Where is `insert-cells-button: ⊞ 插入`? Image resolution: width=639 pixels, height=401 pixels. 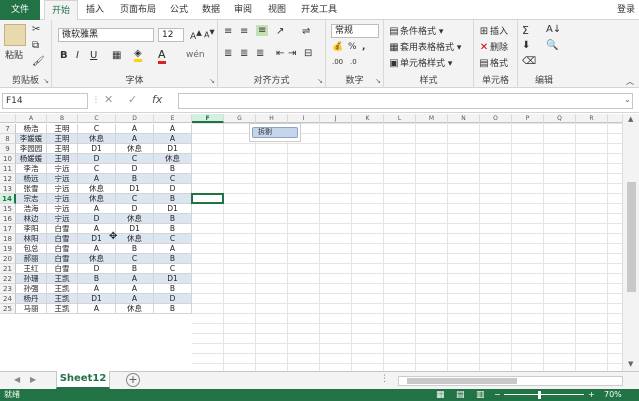
insert-cells-button: ⊞ 插入 is located at coordinates (493, 31).